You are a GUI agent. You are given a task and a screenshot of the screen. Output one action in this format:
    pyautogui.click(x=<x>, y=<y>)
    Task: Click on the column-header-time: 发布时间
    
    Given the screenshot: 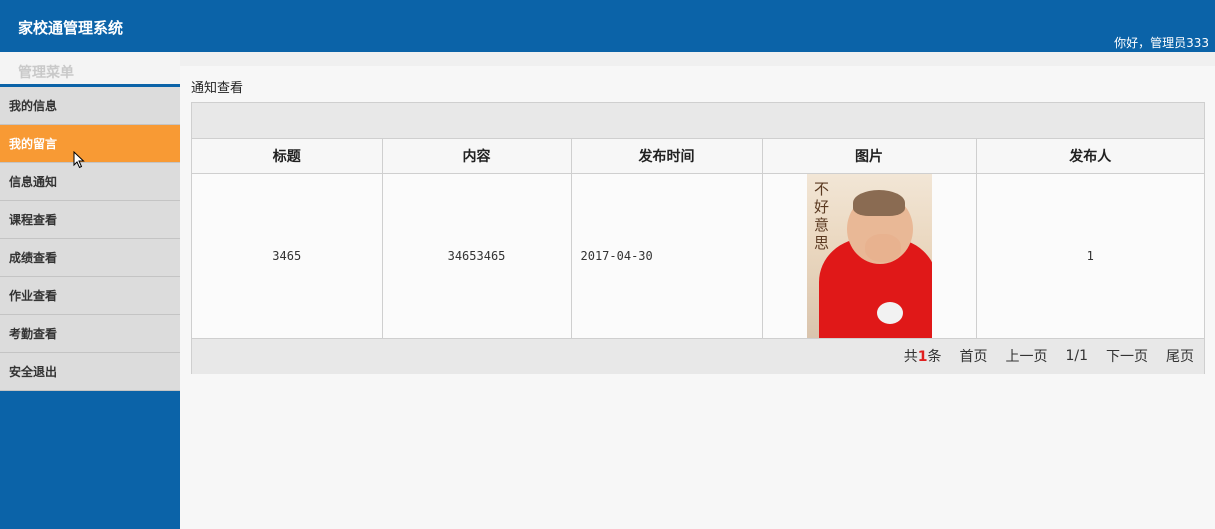 What is the action you would take?
    pyautogui.click(x=667, y=156)
    